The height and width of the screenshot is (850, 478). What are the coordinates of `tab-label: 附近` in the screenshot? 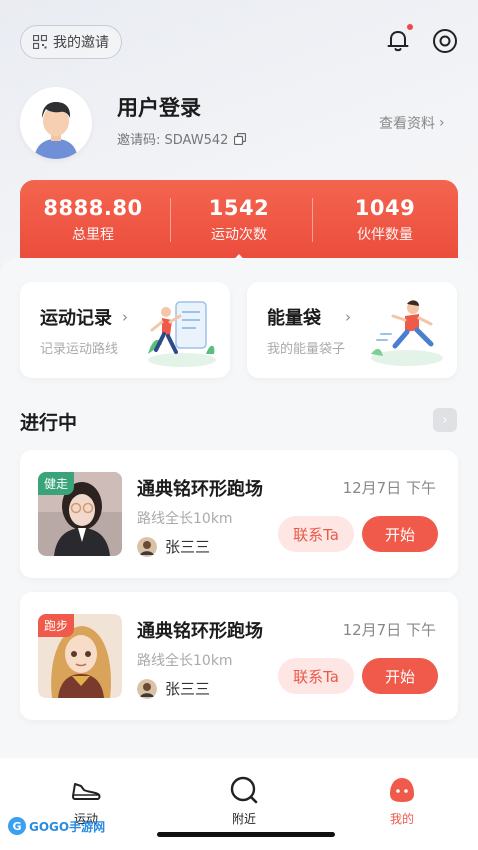 It's located at (243, 819).